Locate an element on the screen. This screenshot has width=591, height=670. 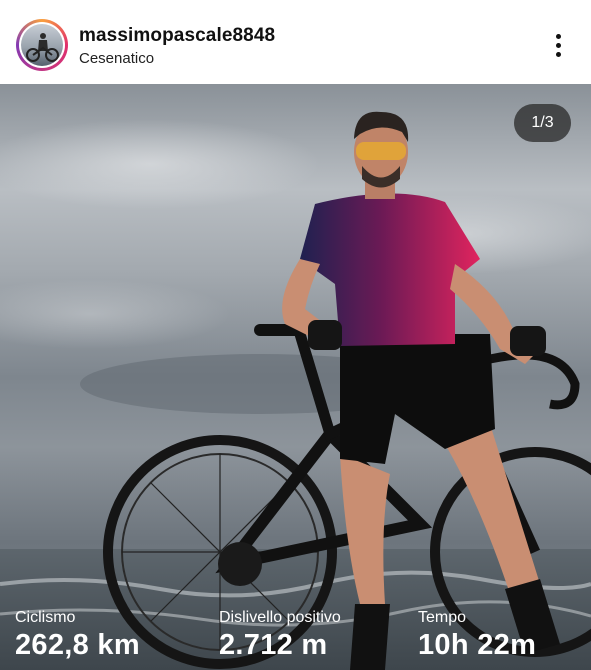
post-header: massimopascale8848 Cesenatico is located at coordinates (295, 42).